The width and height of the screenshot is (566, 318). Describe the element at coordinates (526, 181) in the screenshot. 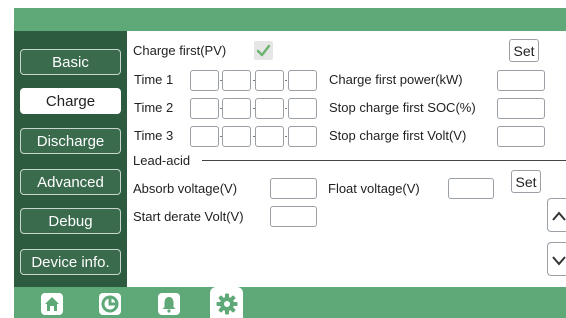

I see `lead-acid-set-button: Set` at that location.